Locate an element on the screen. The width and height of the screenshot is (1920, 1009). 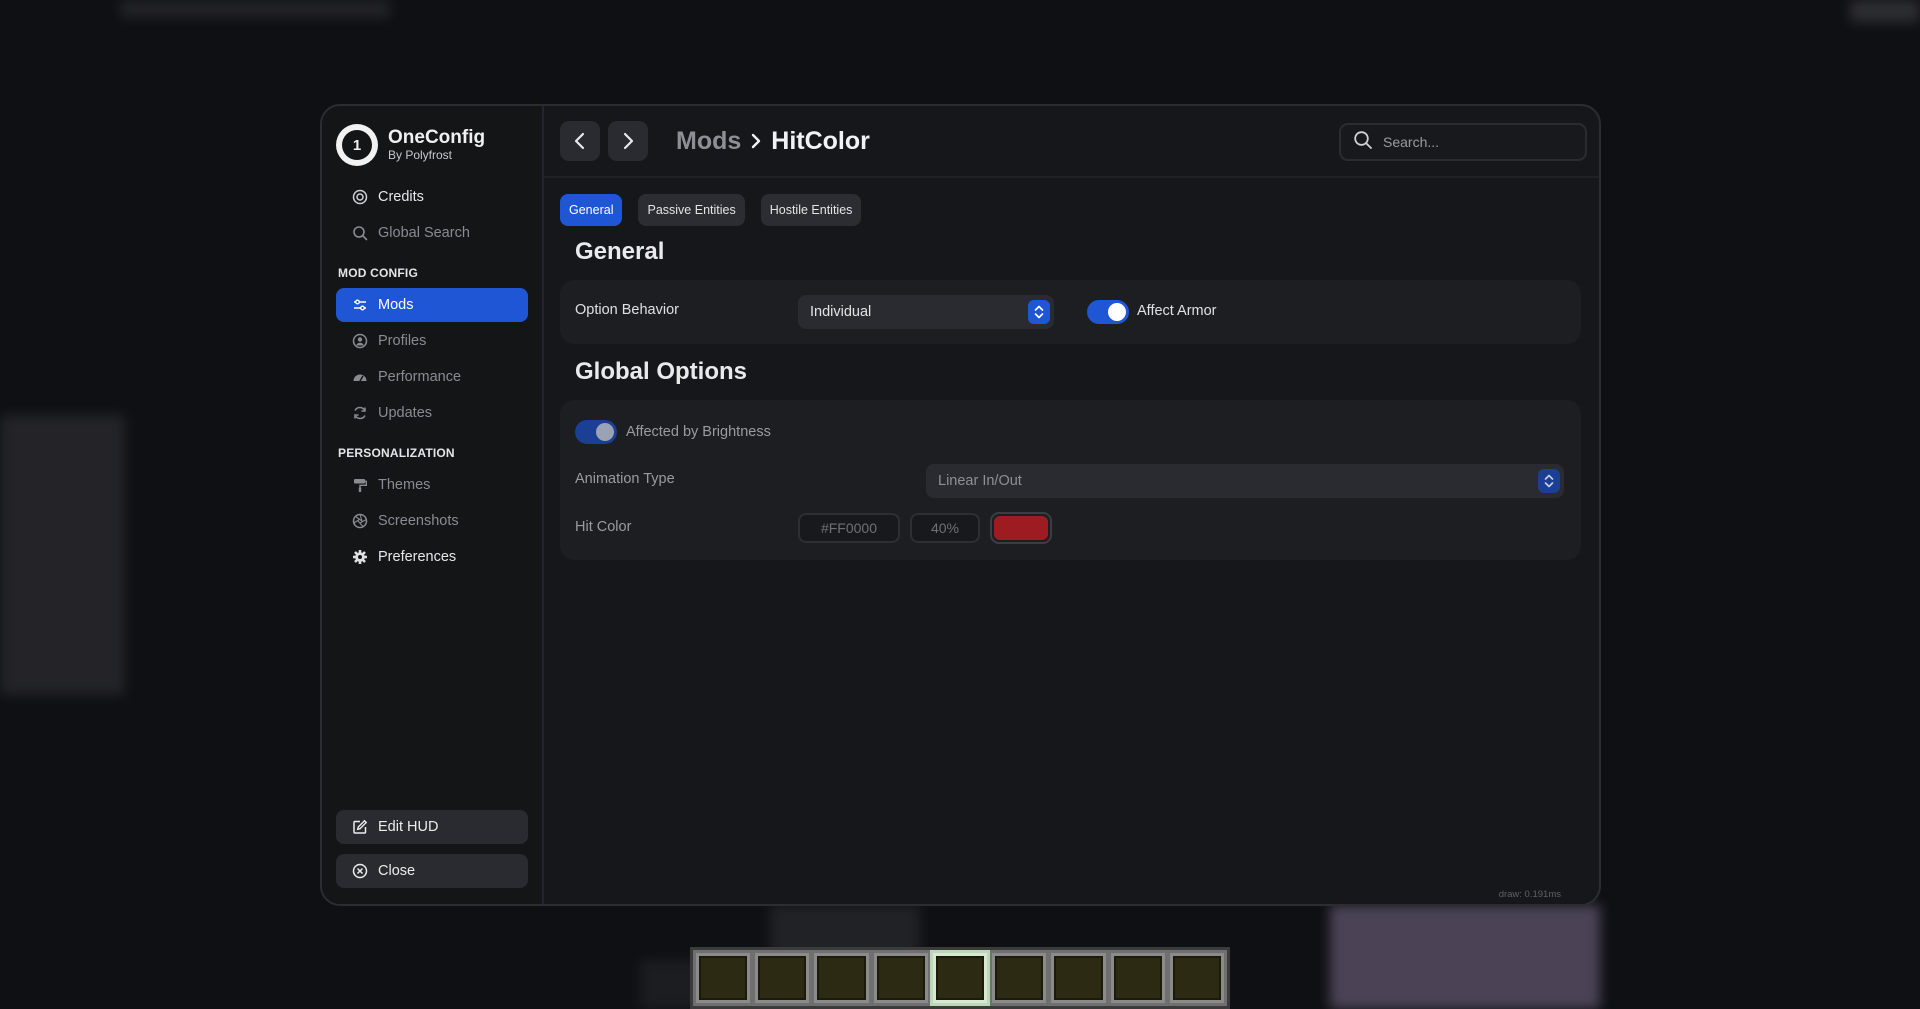
sidebar-item-themes: Themes is located at coordinates (432, 485).